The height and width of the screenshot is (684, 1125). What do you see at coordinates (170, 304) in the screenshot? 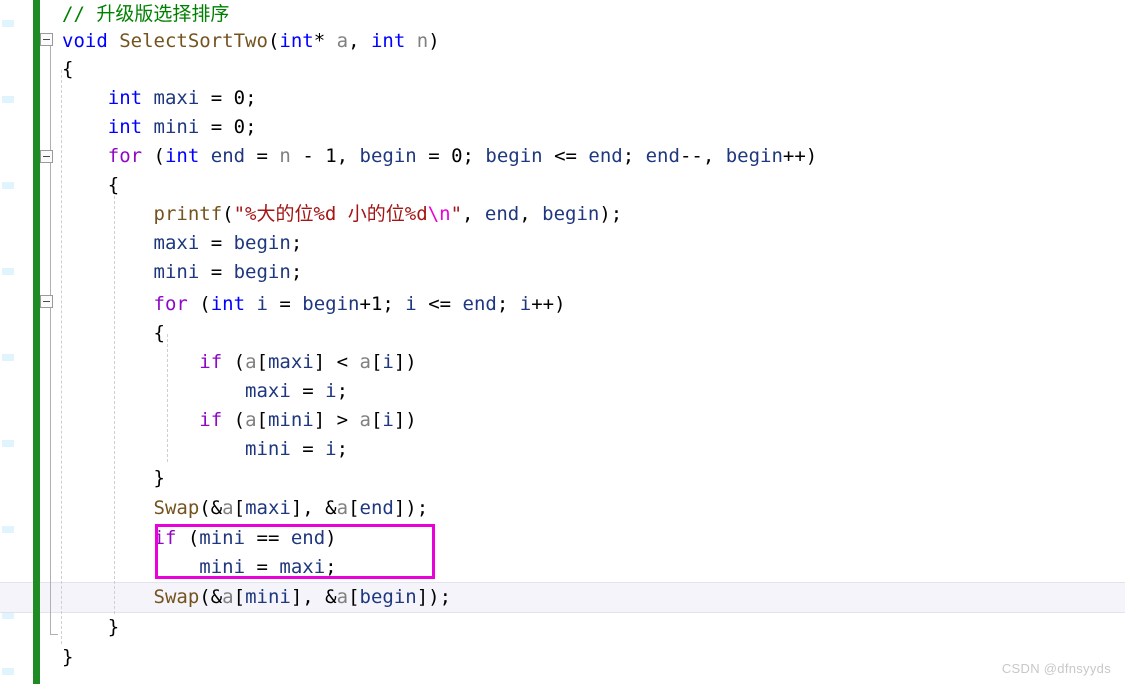
I see `code-token: for` at bounding box center [170, 304].